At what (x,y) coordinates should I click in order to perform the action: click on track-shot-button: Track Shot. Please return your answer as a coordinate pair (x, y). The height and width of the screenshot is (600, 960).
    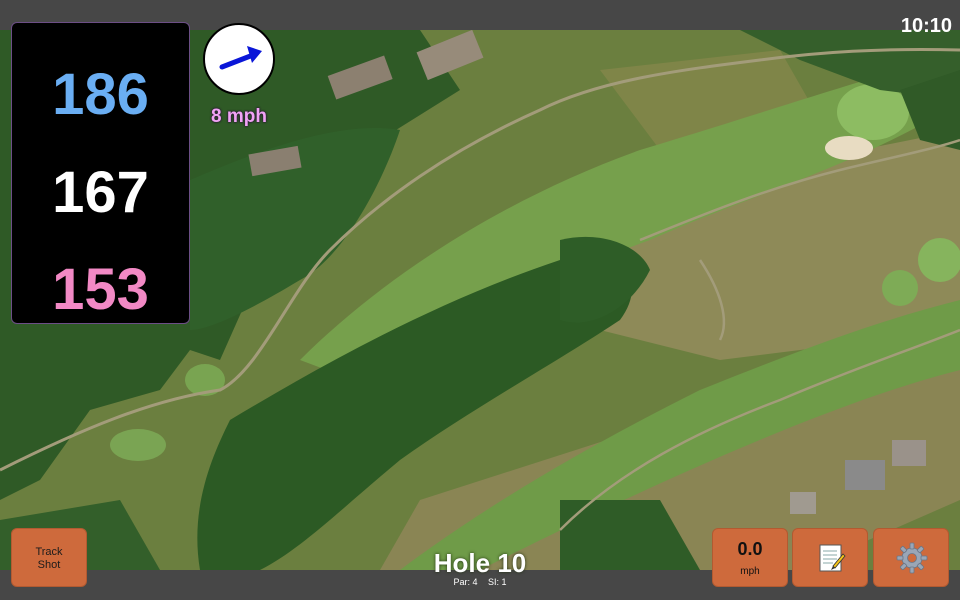
    Looking at the image, I should click on (49, 557).